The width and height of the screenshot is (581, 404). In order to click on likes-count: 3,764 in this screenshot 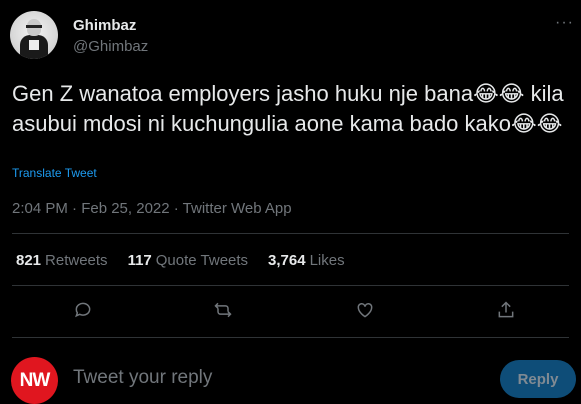, I will do `click(287, 260)`.